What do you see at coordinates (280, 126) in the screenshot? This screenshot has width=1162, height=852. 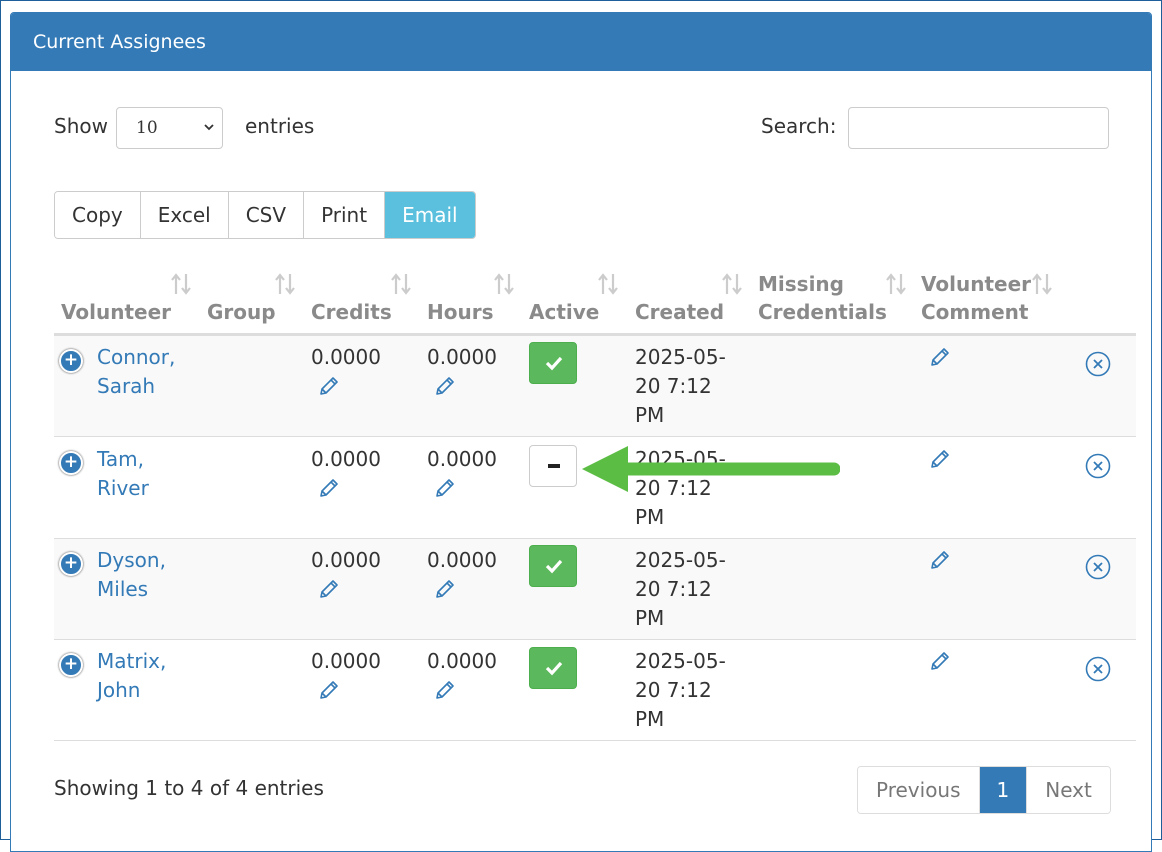 I see `entries-label: entries` at bounding box center [280, 126].